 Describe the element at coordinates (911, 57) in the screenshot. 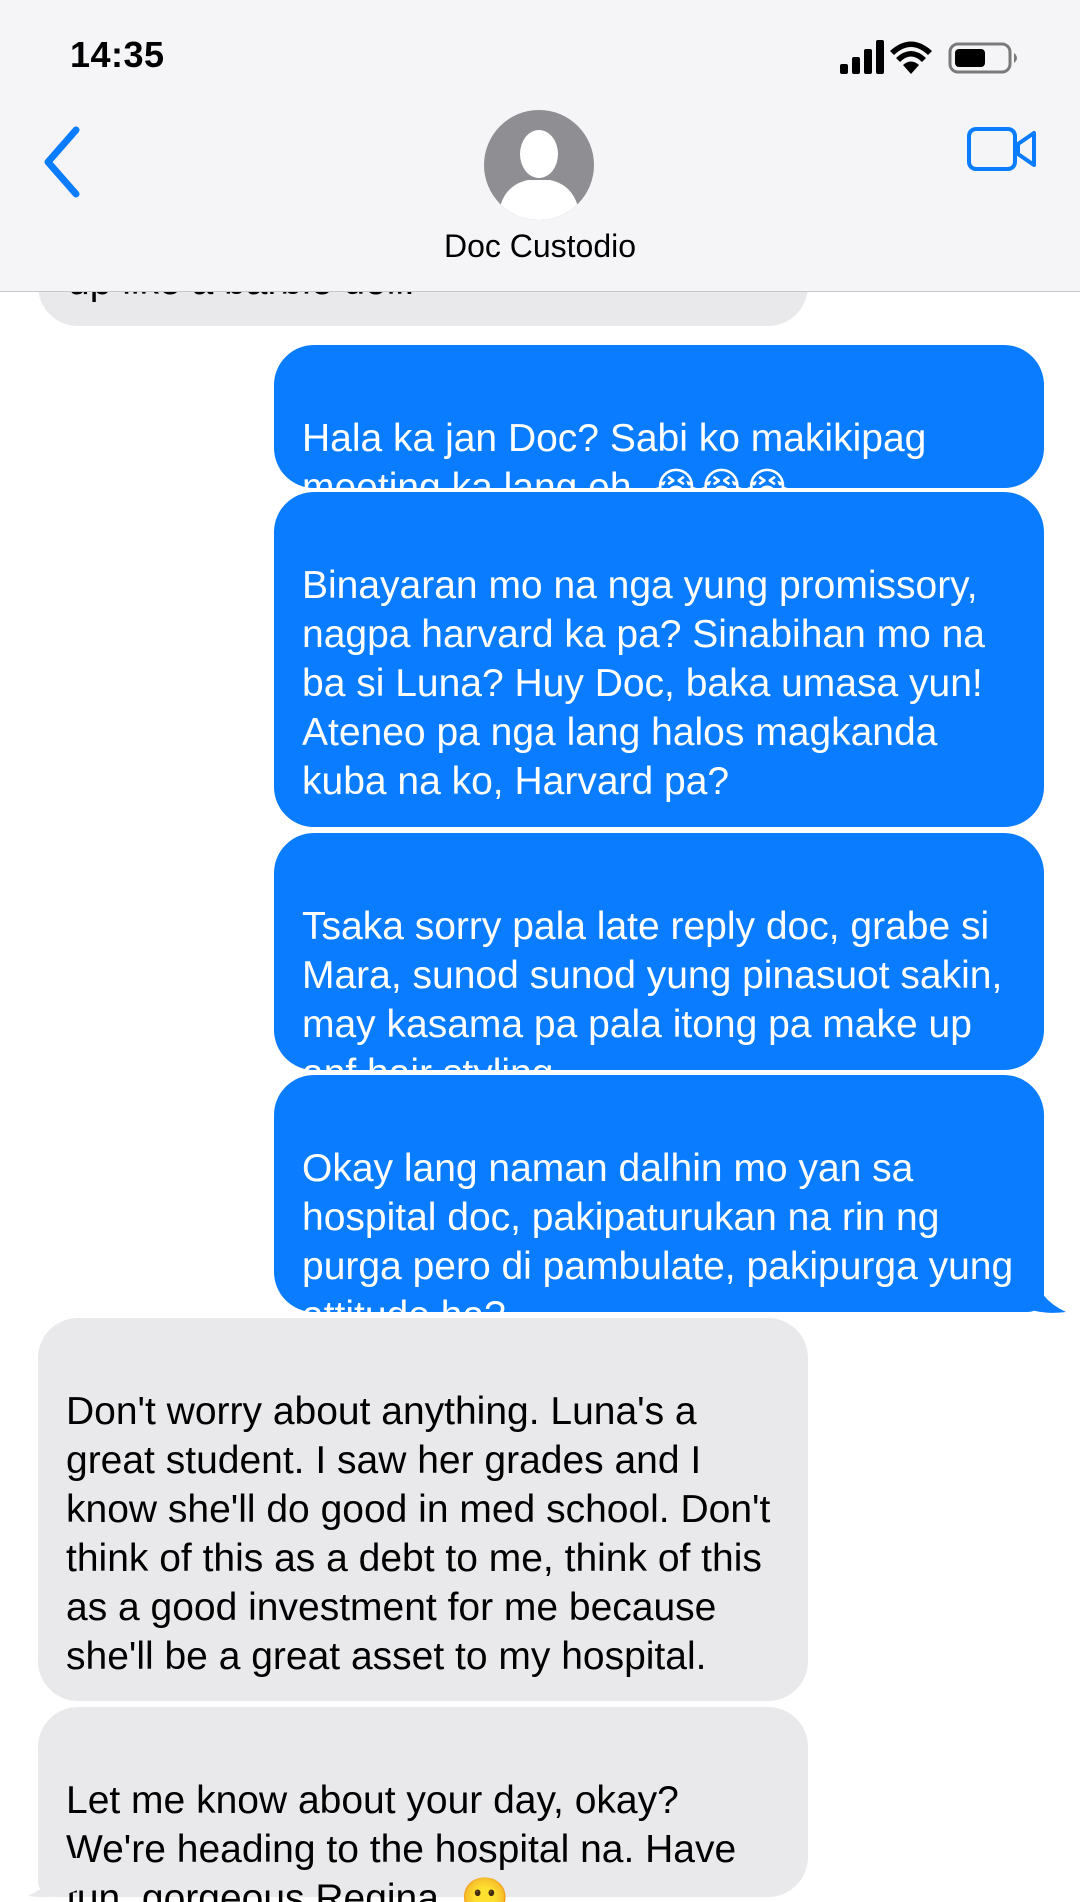

I see `wifi-icon` at that location.